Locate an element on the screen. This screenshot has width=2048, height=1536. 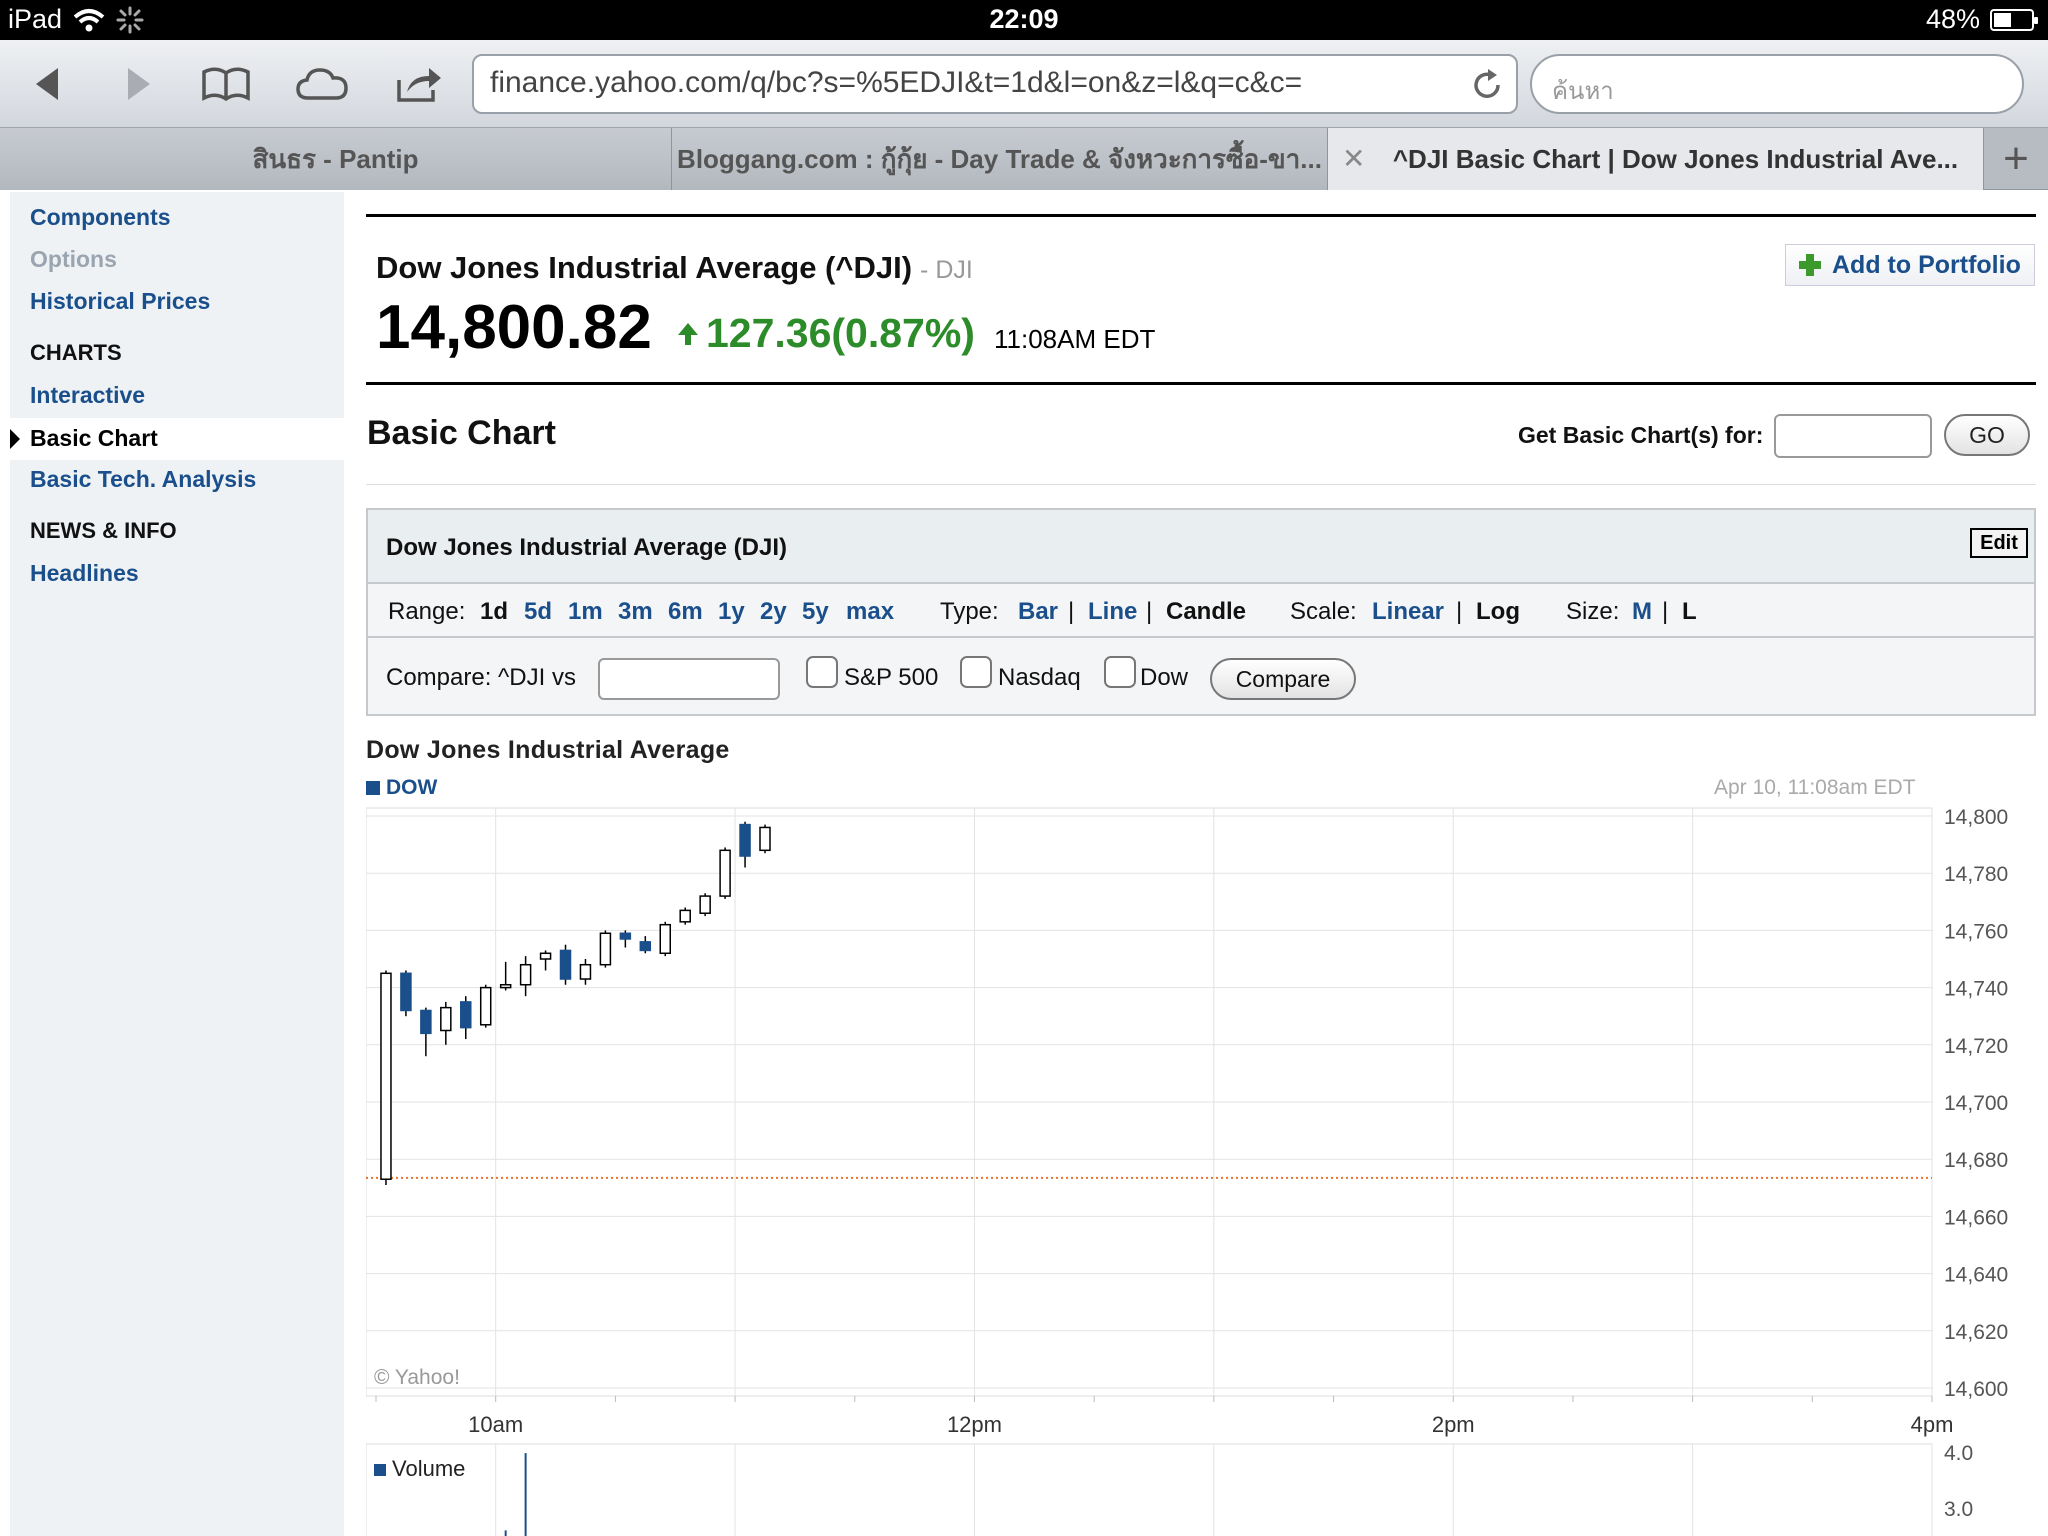
compare-symbol-input is located at coordinates (689, 679).